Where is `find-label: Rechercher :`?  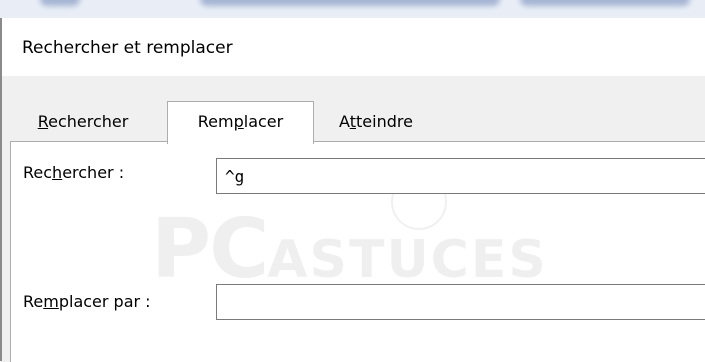
find-label: Rechercher : is located at coordinates (74, 172).